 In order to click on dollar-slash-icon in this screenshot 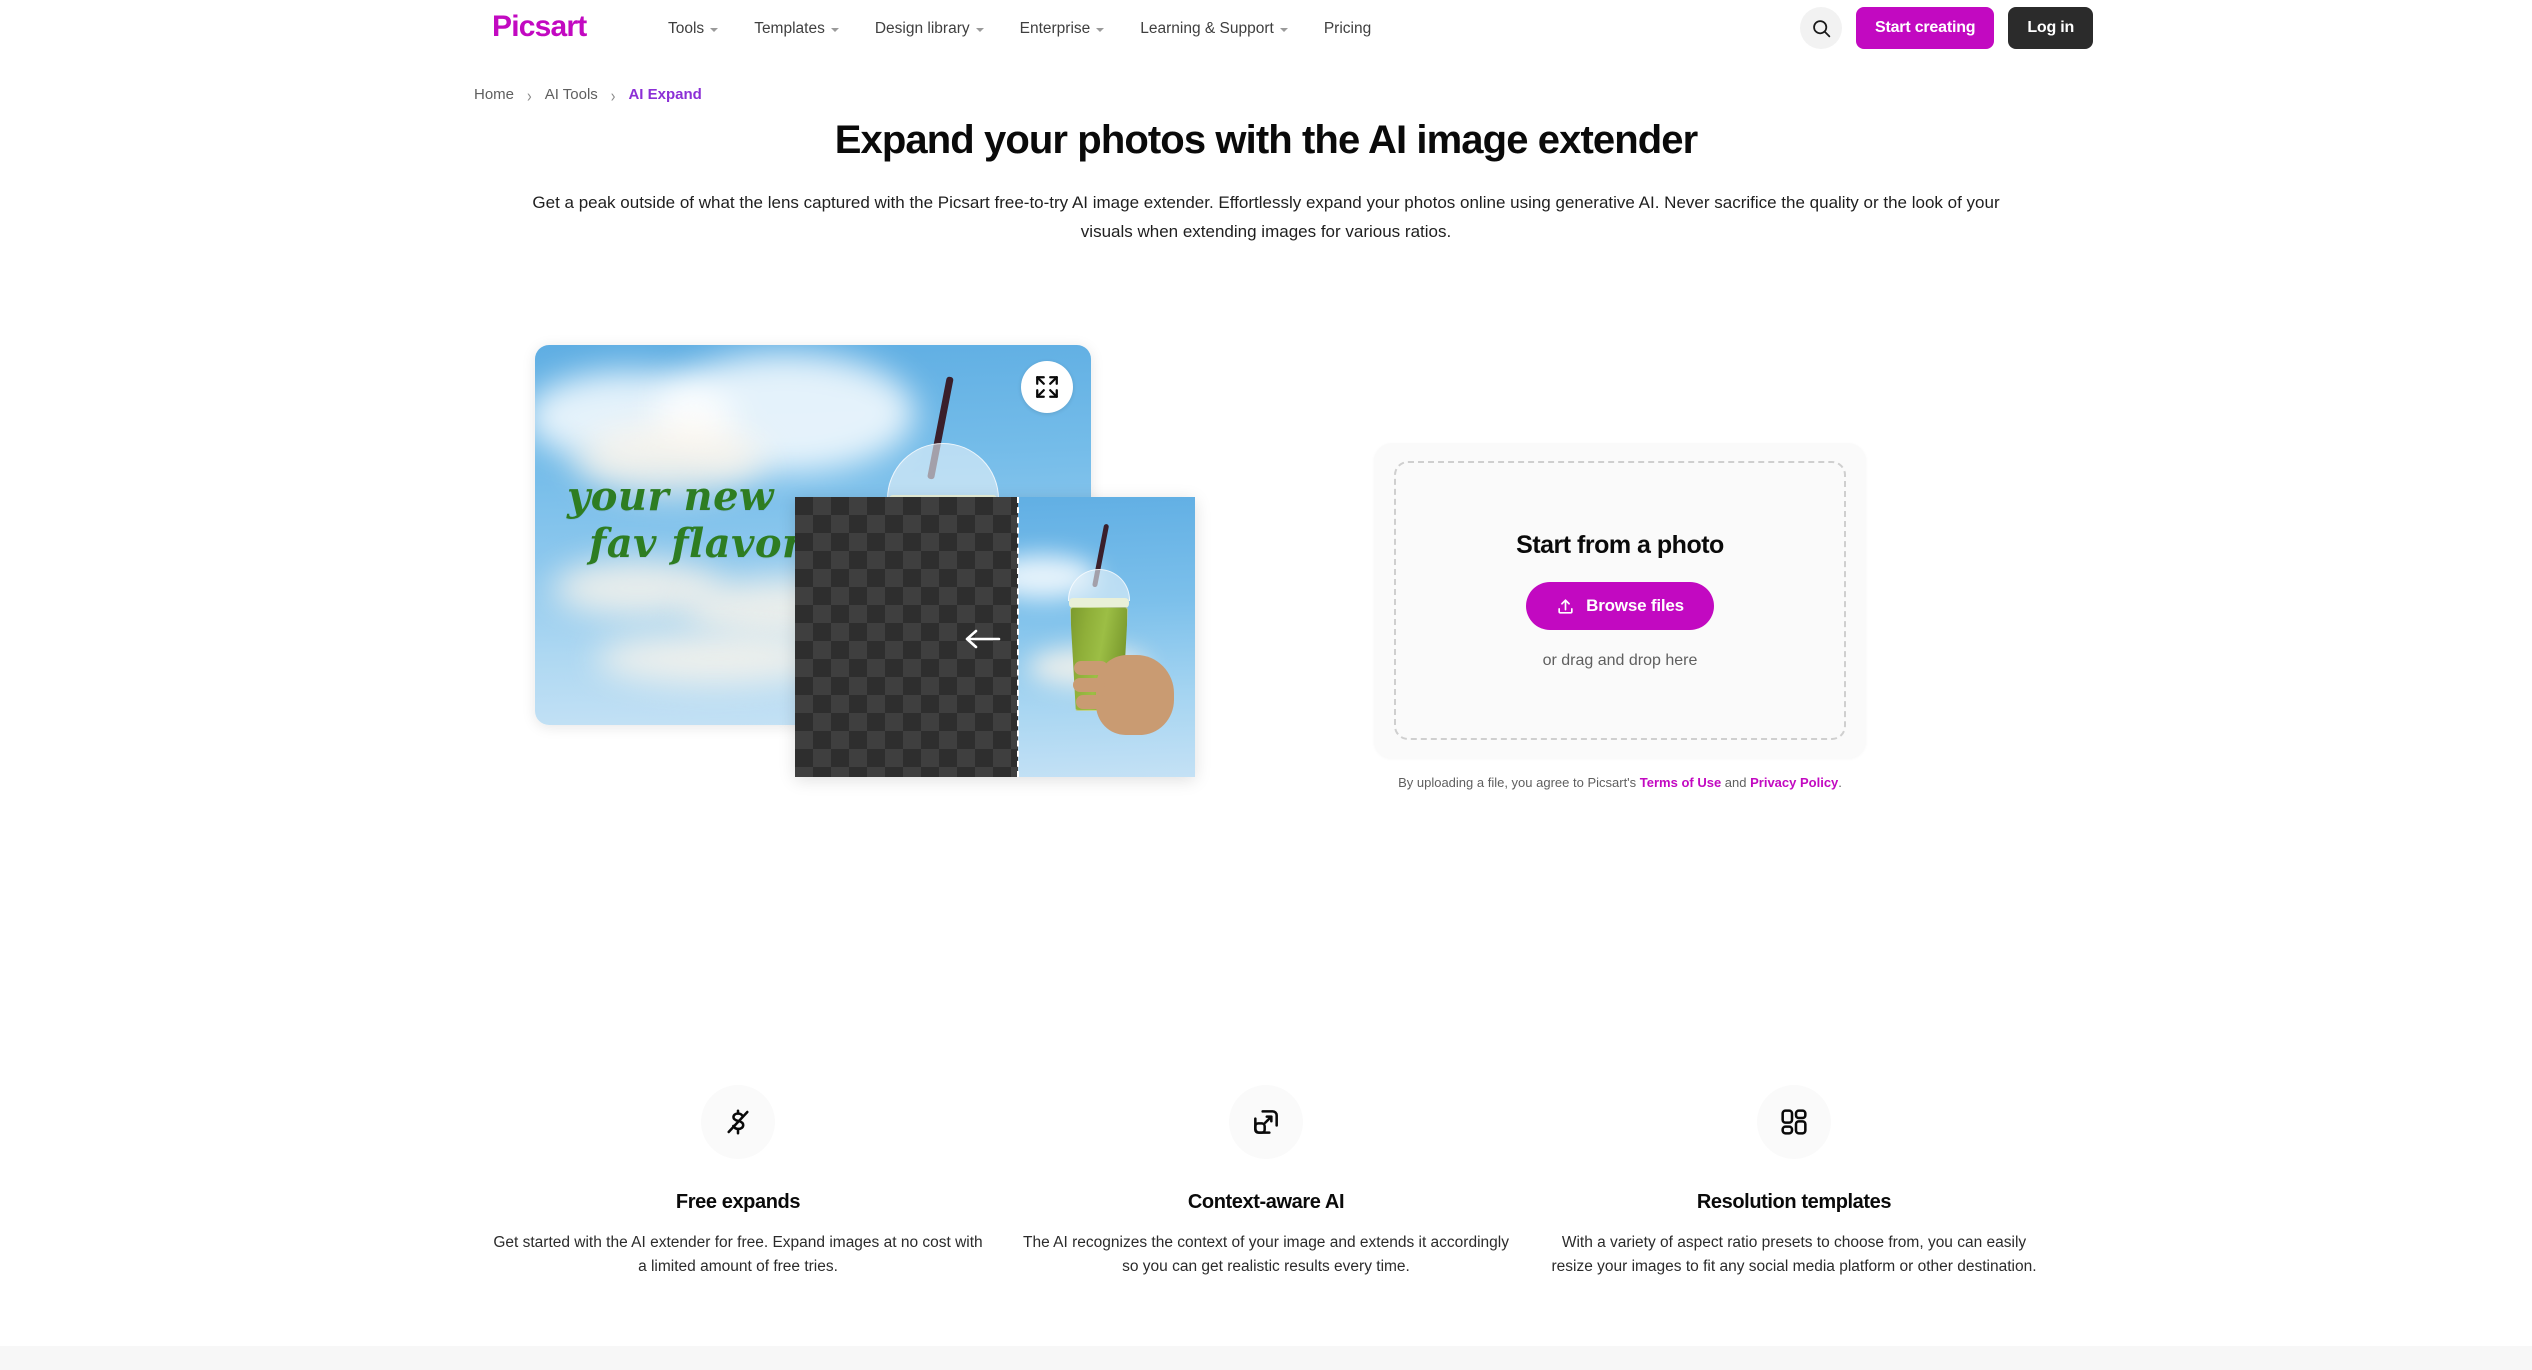, I will do `click(738, 1122)`.